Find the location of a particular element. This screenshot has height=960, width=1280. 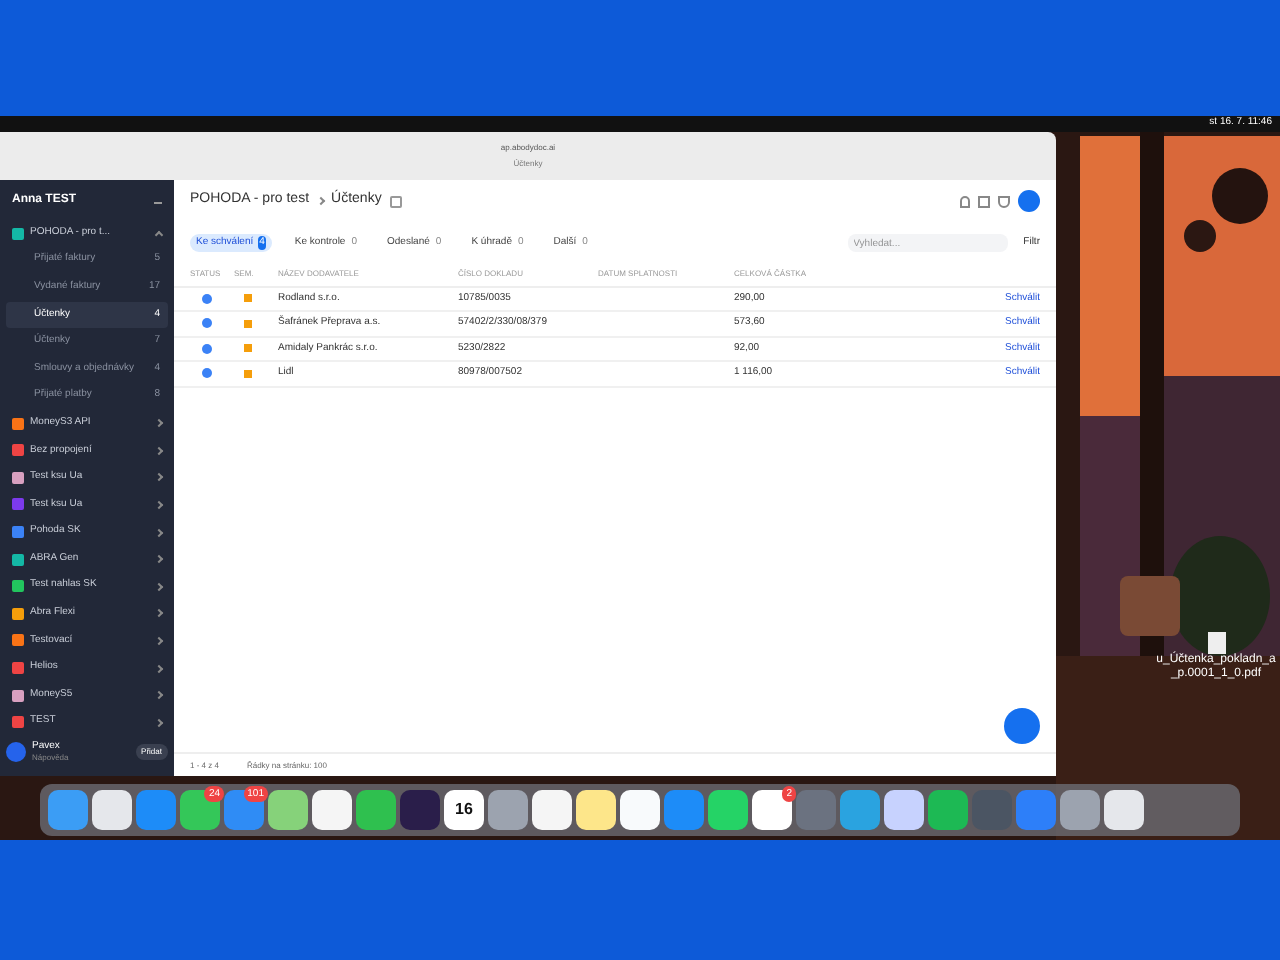

app-icon: 16 is located at coordinates (464, 810).